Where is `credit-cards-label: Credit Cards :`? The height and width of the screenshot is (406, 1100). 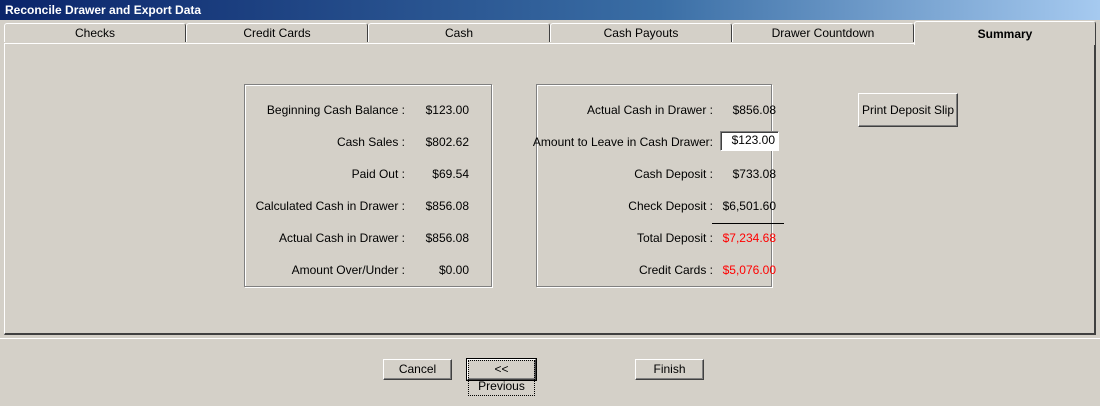 credit-cards-label: Credit Cards : is located at coordinates (675, 270).